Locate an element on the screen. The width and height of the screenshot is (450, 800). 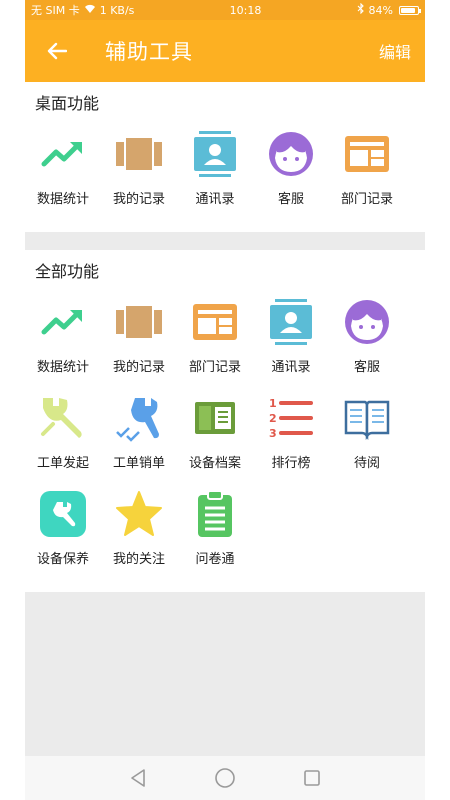
item-label: 设备保养 is located at coordinates (62, 559).